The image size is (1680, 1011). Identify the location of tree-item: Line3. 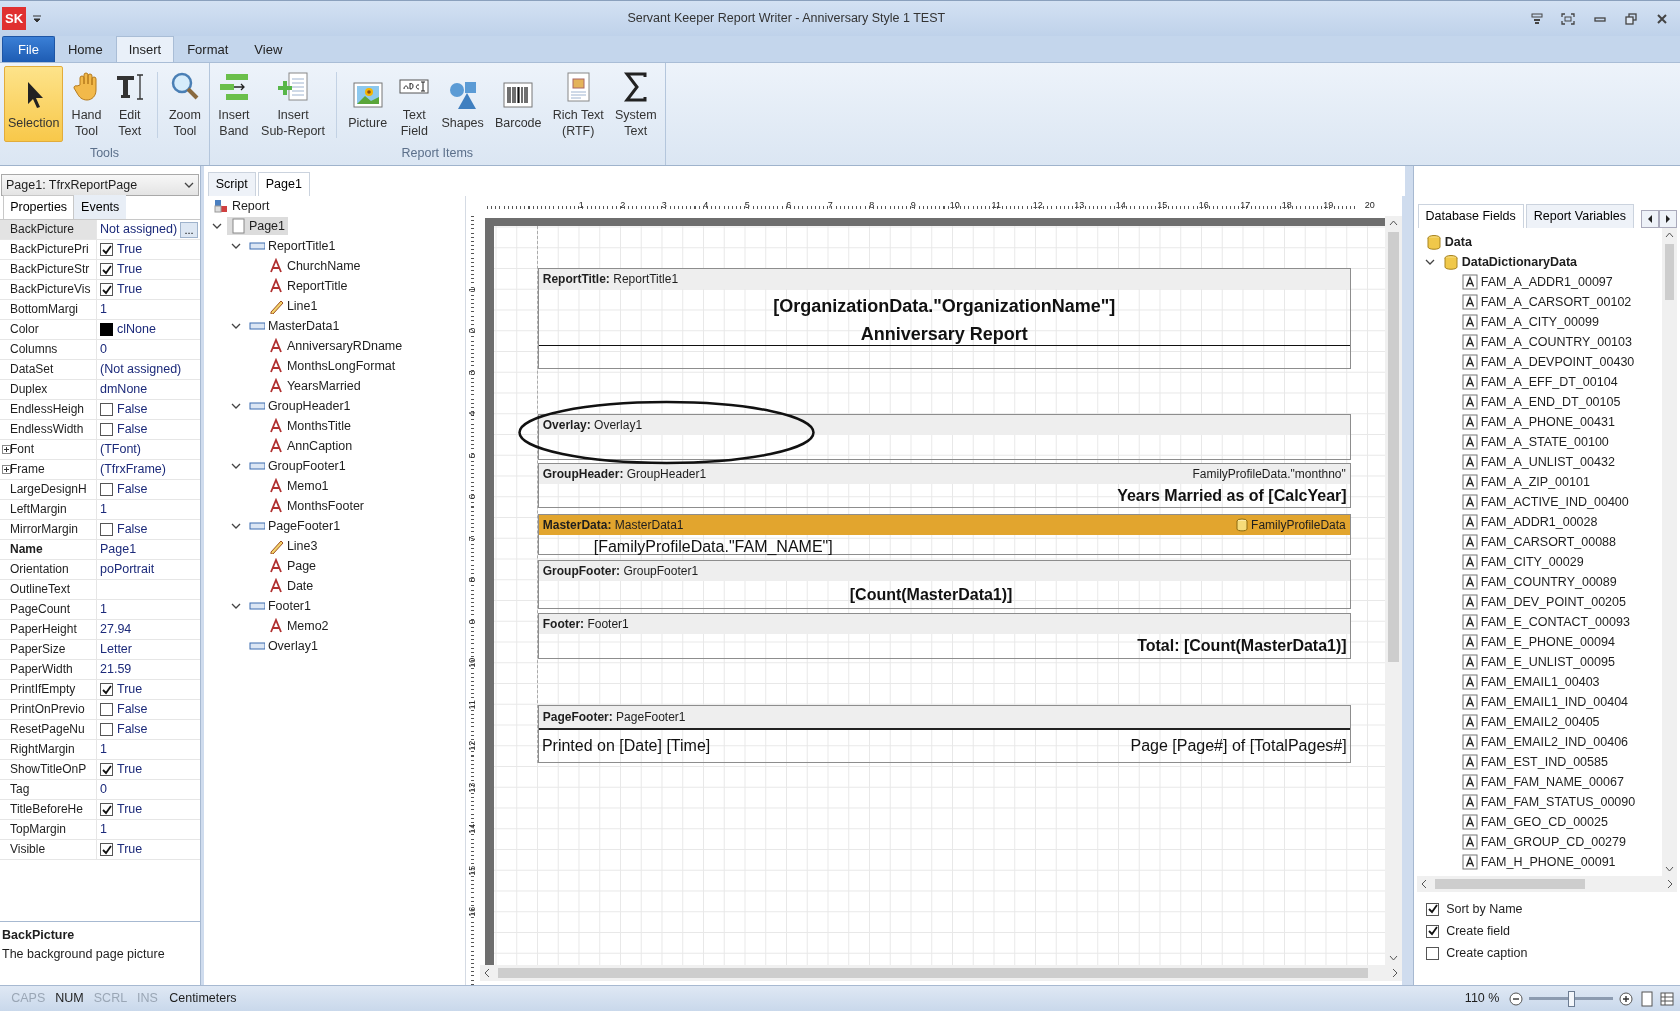
(292, 546).